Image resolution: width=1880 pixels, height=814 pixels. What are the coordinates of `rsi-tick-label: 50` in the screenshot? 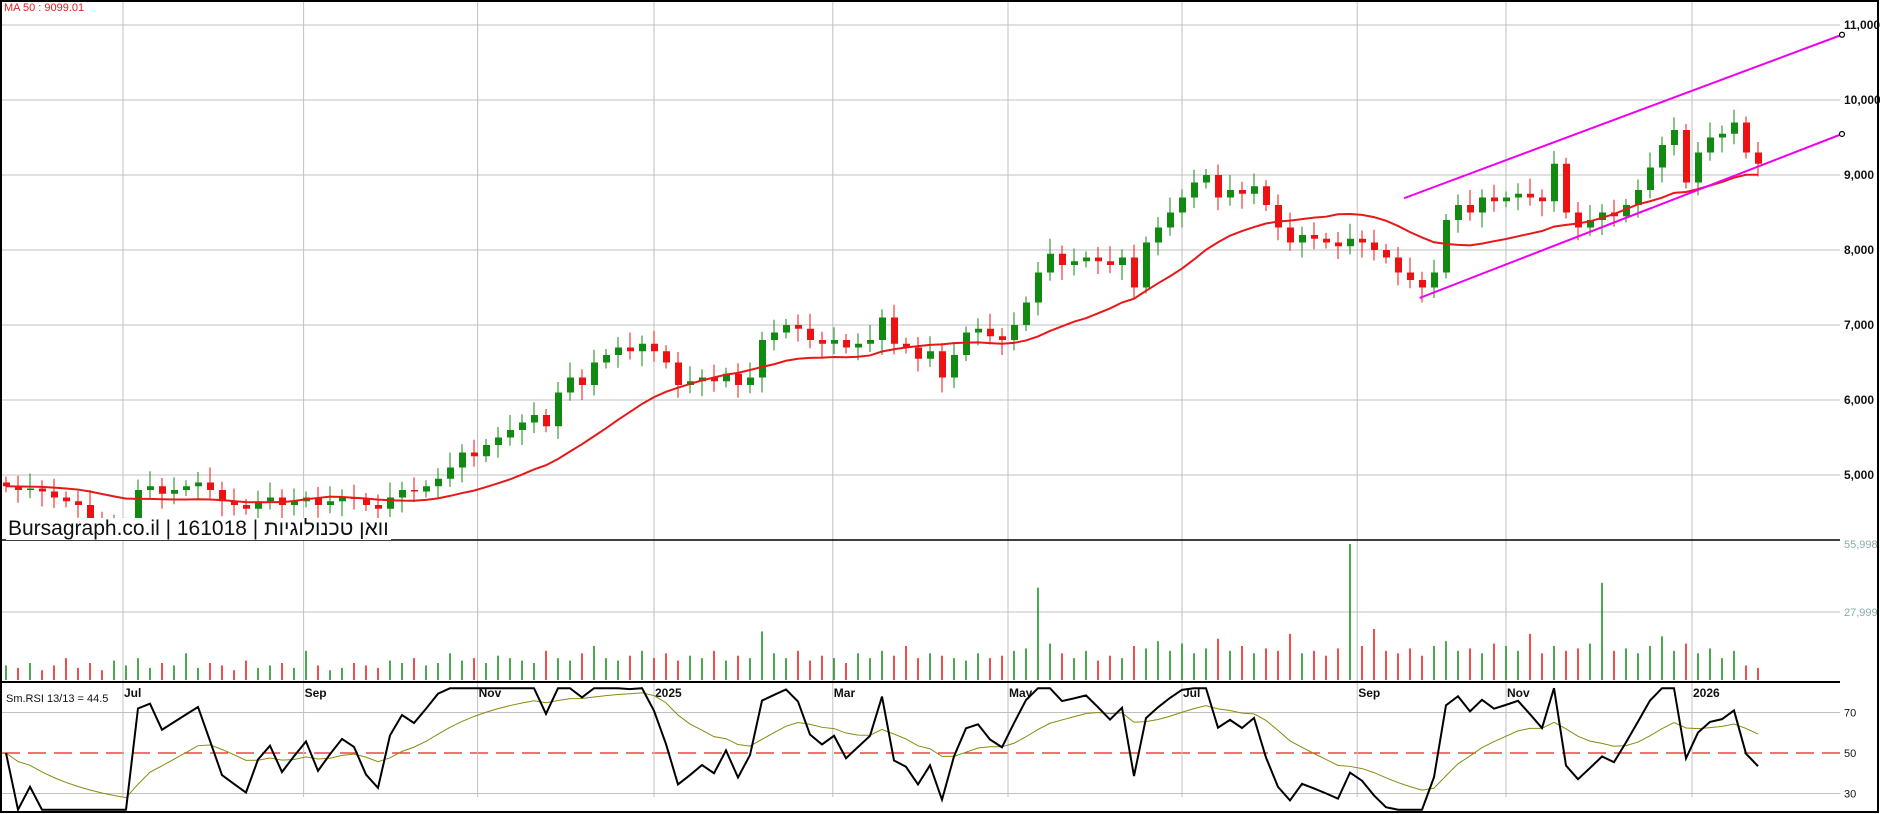 It's located at (1850, 754).